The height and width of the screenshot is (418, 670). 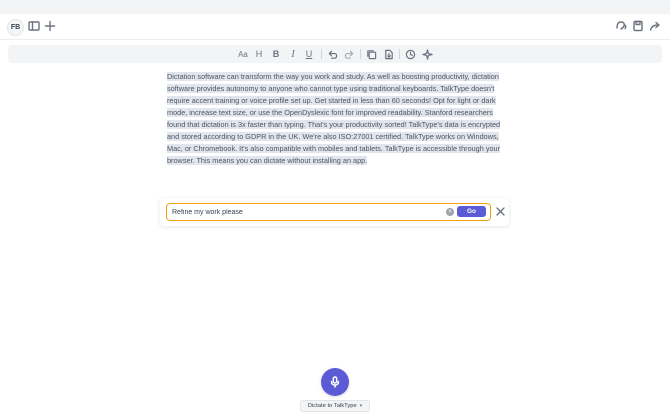 What do you see at coordinates (450, 212) in the screenshot?
I see `clear-icon: ×` at bounding box center [450, 212].